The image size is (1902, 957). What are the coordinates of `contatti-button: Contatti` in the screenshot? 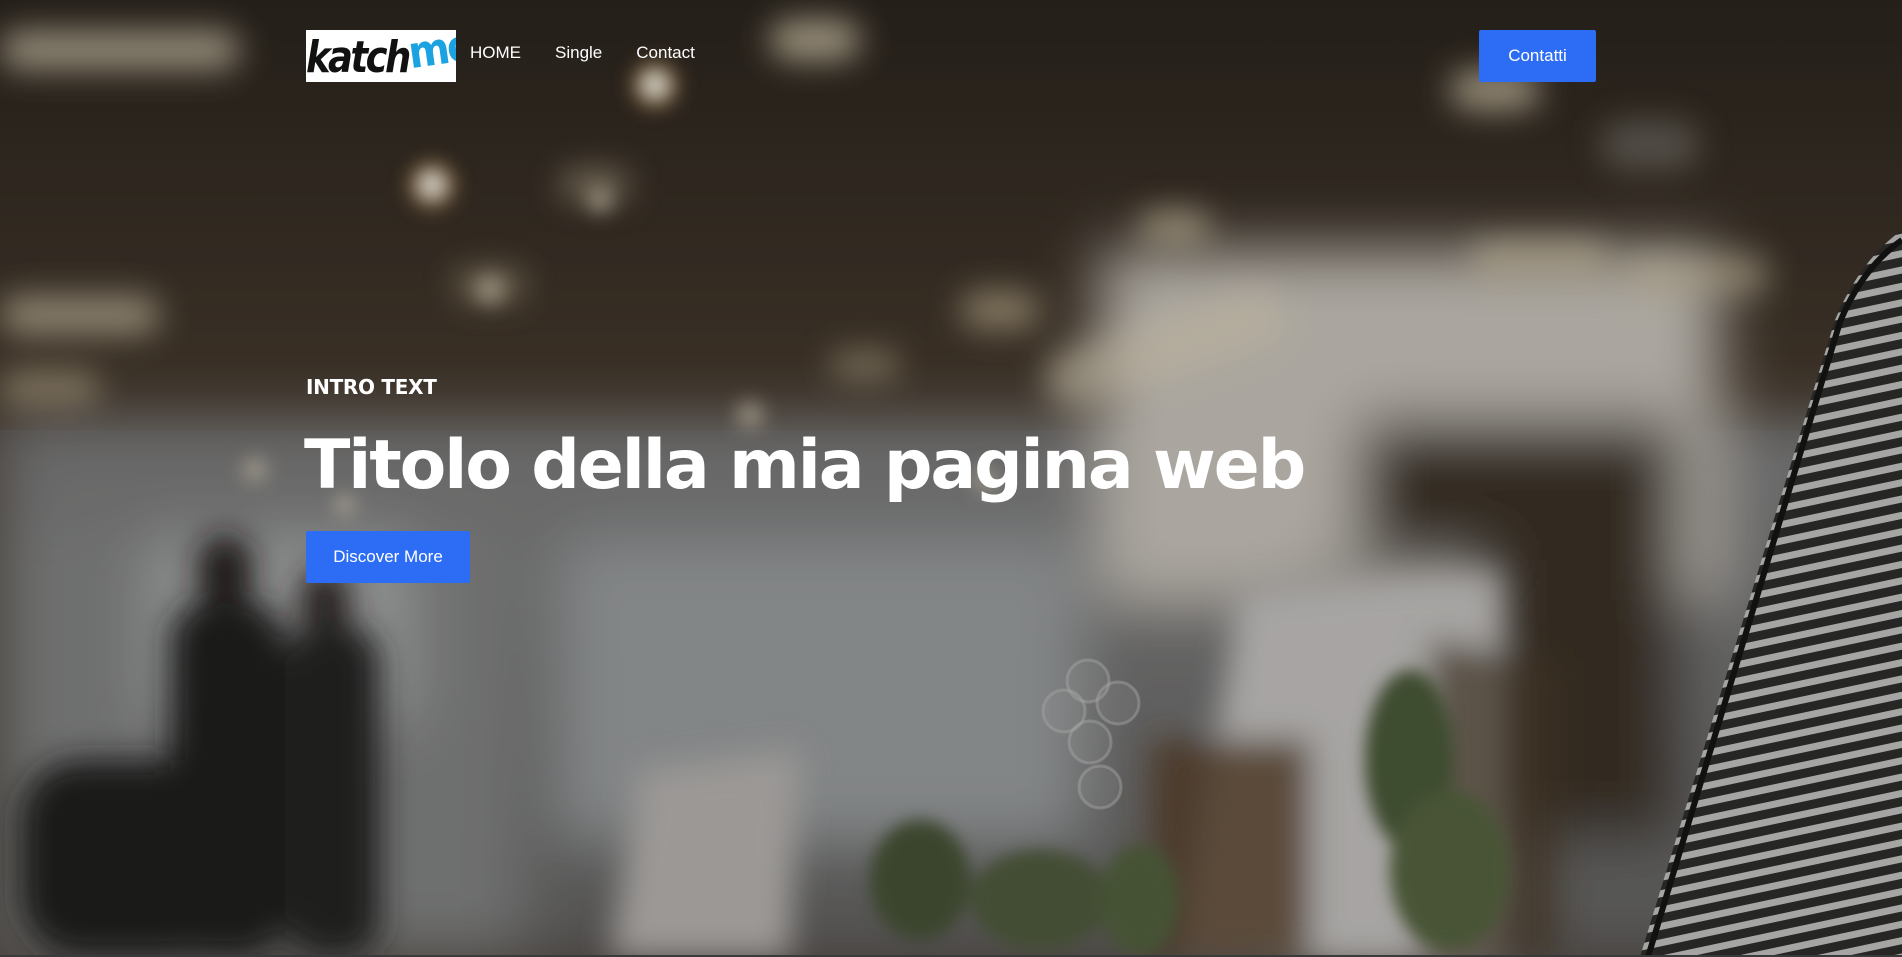 It's located at (1537, 56).